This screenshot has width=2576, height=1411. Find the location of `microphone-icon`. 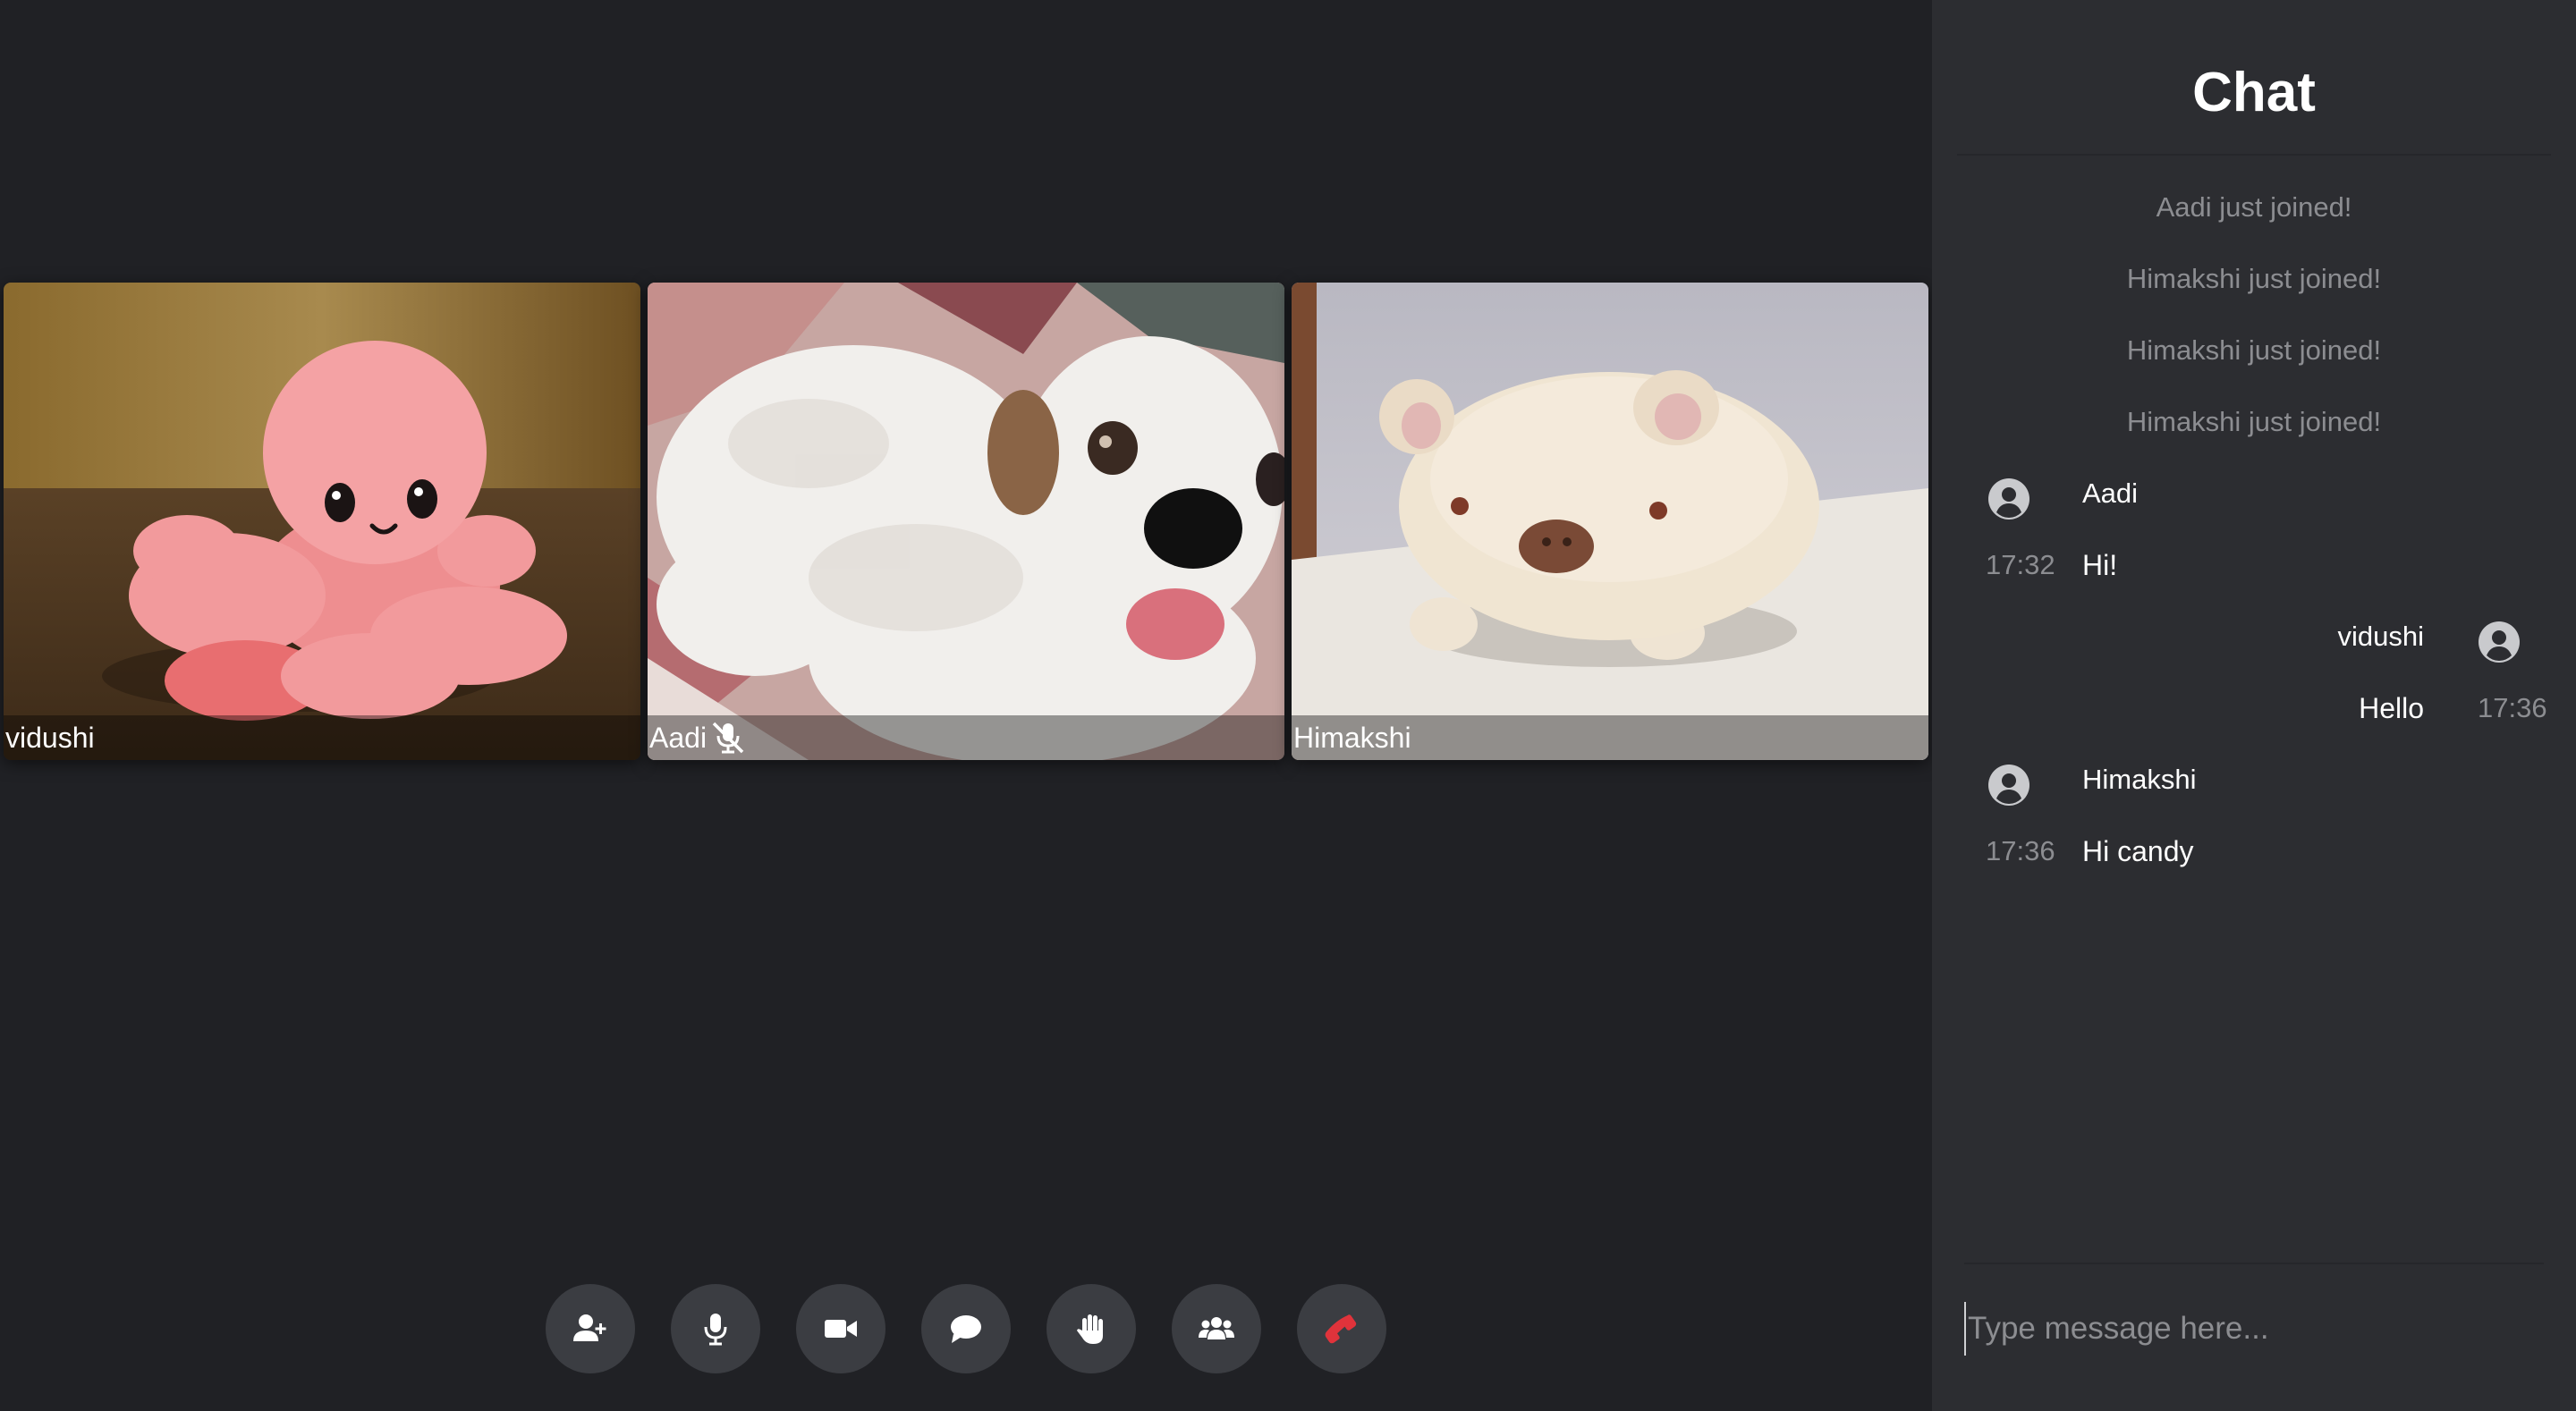

microphone-icon is located at coordinates (715, 1330).